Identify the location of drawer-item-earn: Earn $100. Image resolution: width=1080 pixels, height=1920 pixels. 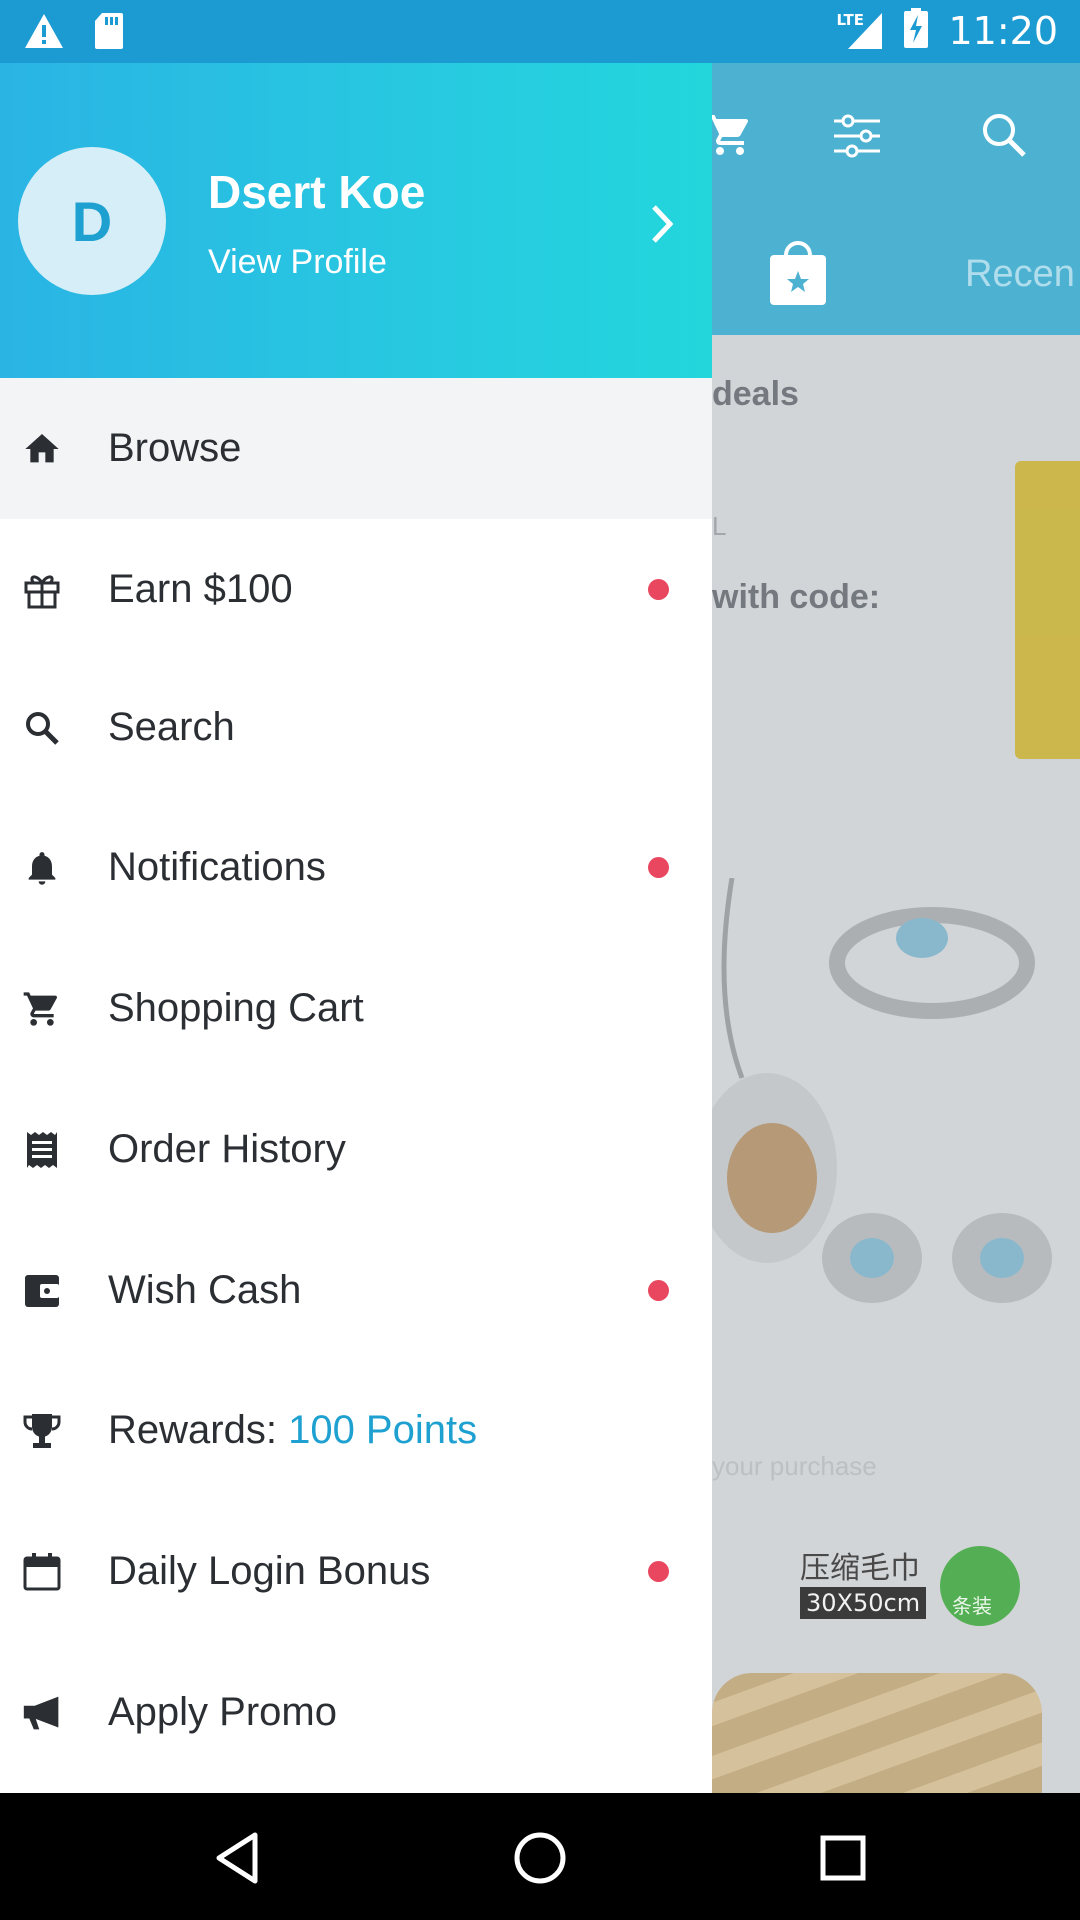
(356, 589).